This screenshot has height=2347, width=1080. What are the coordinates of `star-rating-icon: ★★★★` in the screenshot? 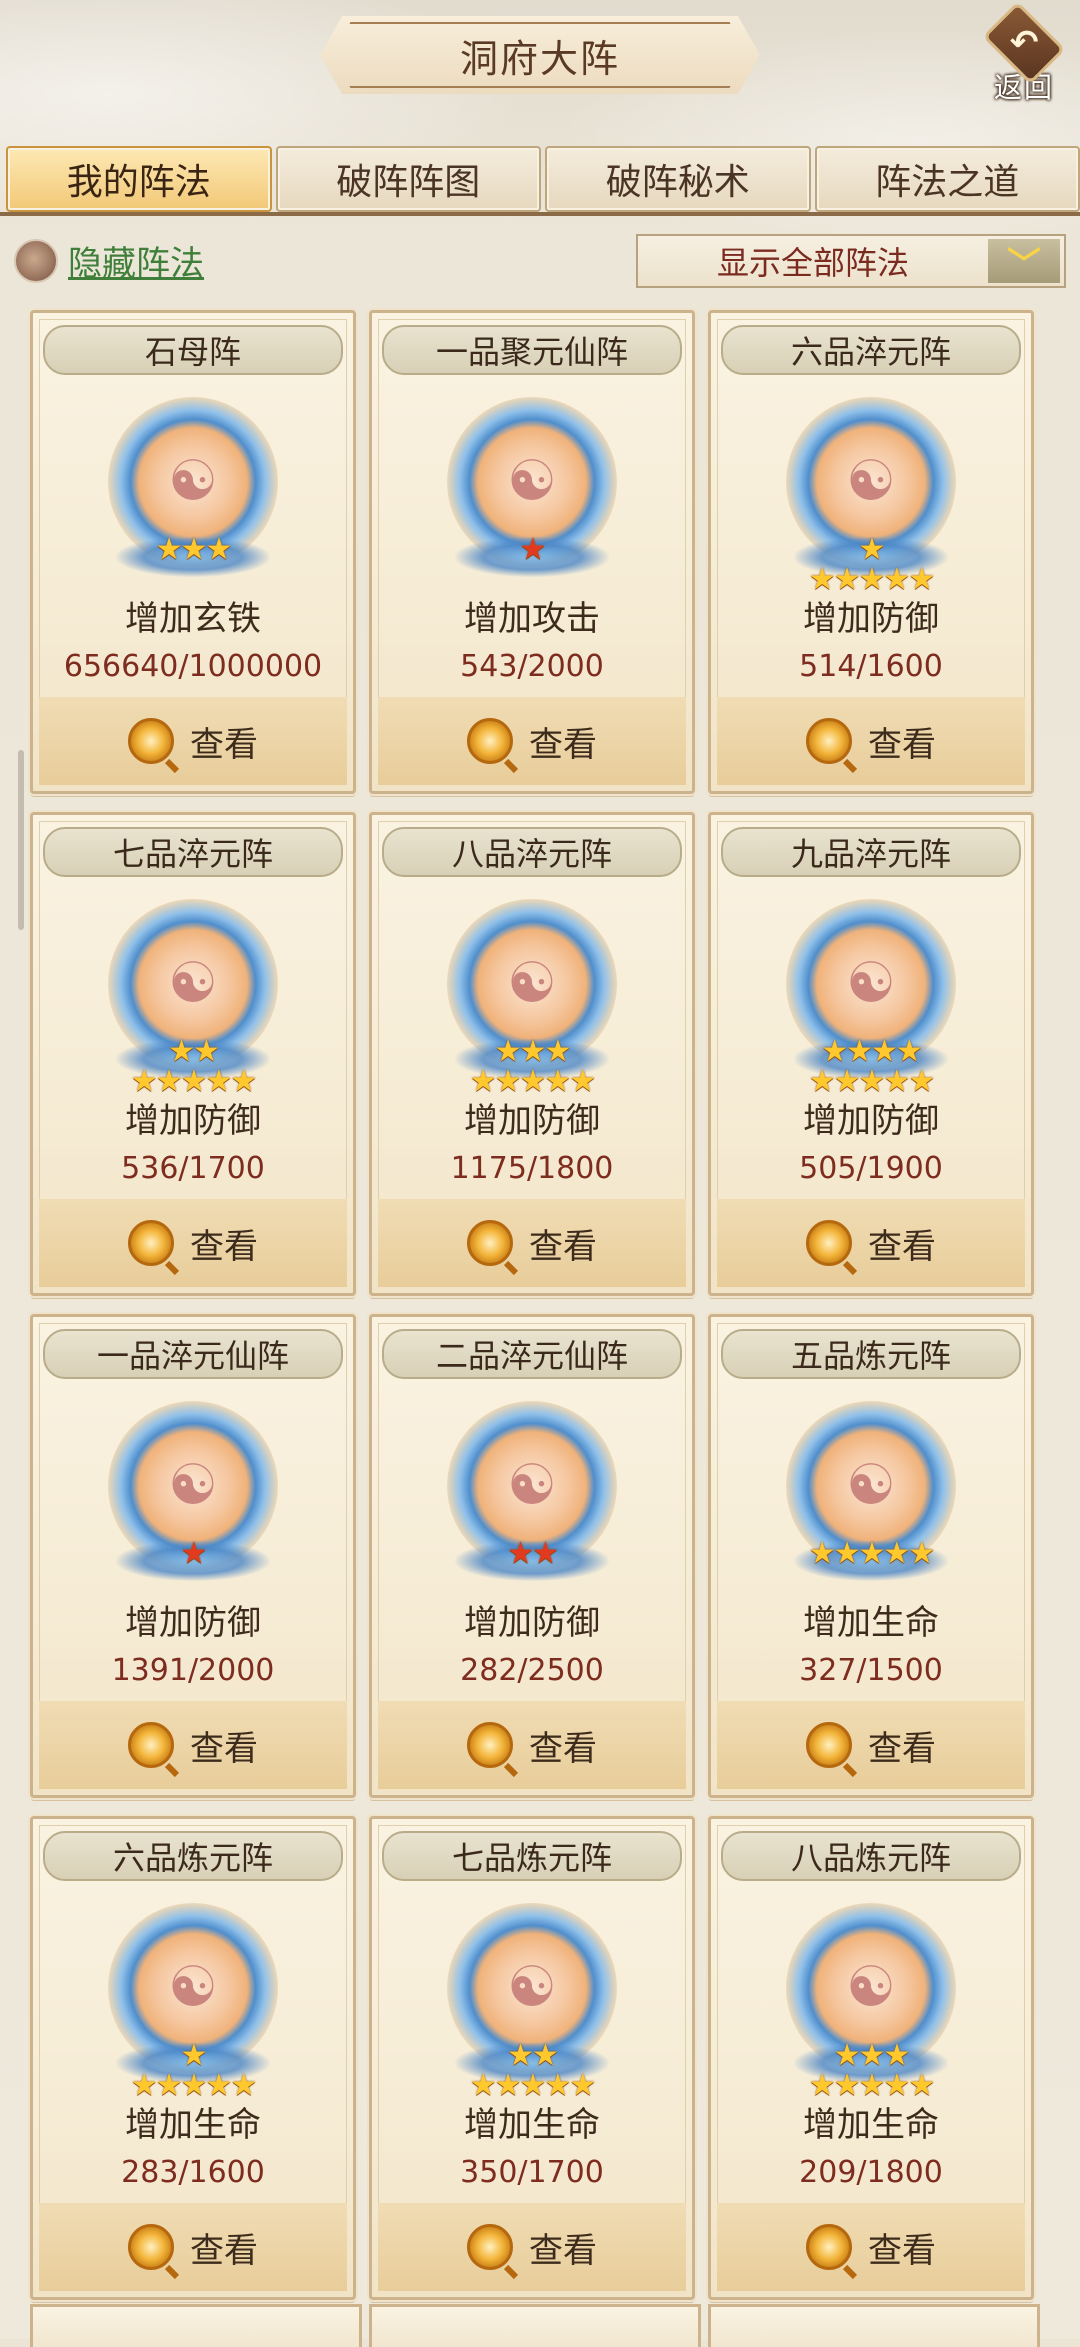 It's located at (871, 1052).